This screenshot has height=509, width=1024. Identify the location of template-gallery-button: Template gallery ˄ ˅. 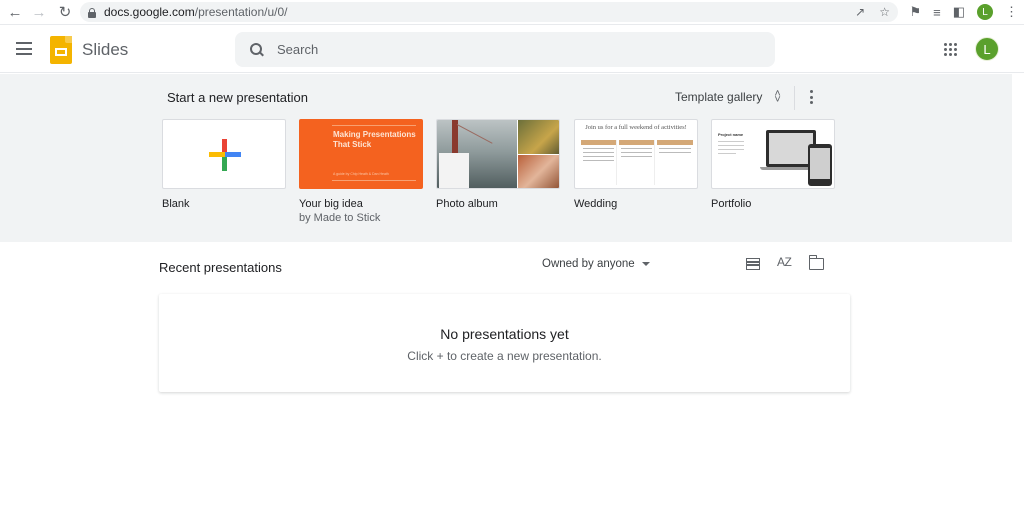
(728, 97).